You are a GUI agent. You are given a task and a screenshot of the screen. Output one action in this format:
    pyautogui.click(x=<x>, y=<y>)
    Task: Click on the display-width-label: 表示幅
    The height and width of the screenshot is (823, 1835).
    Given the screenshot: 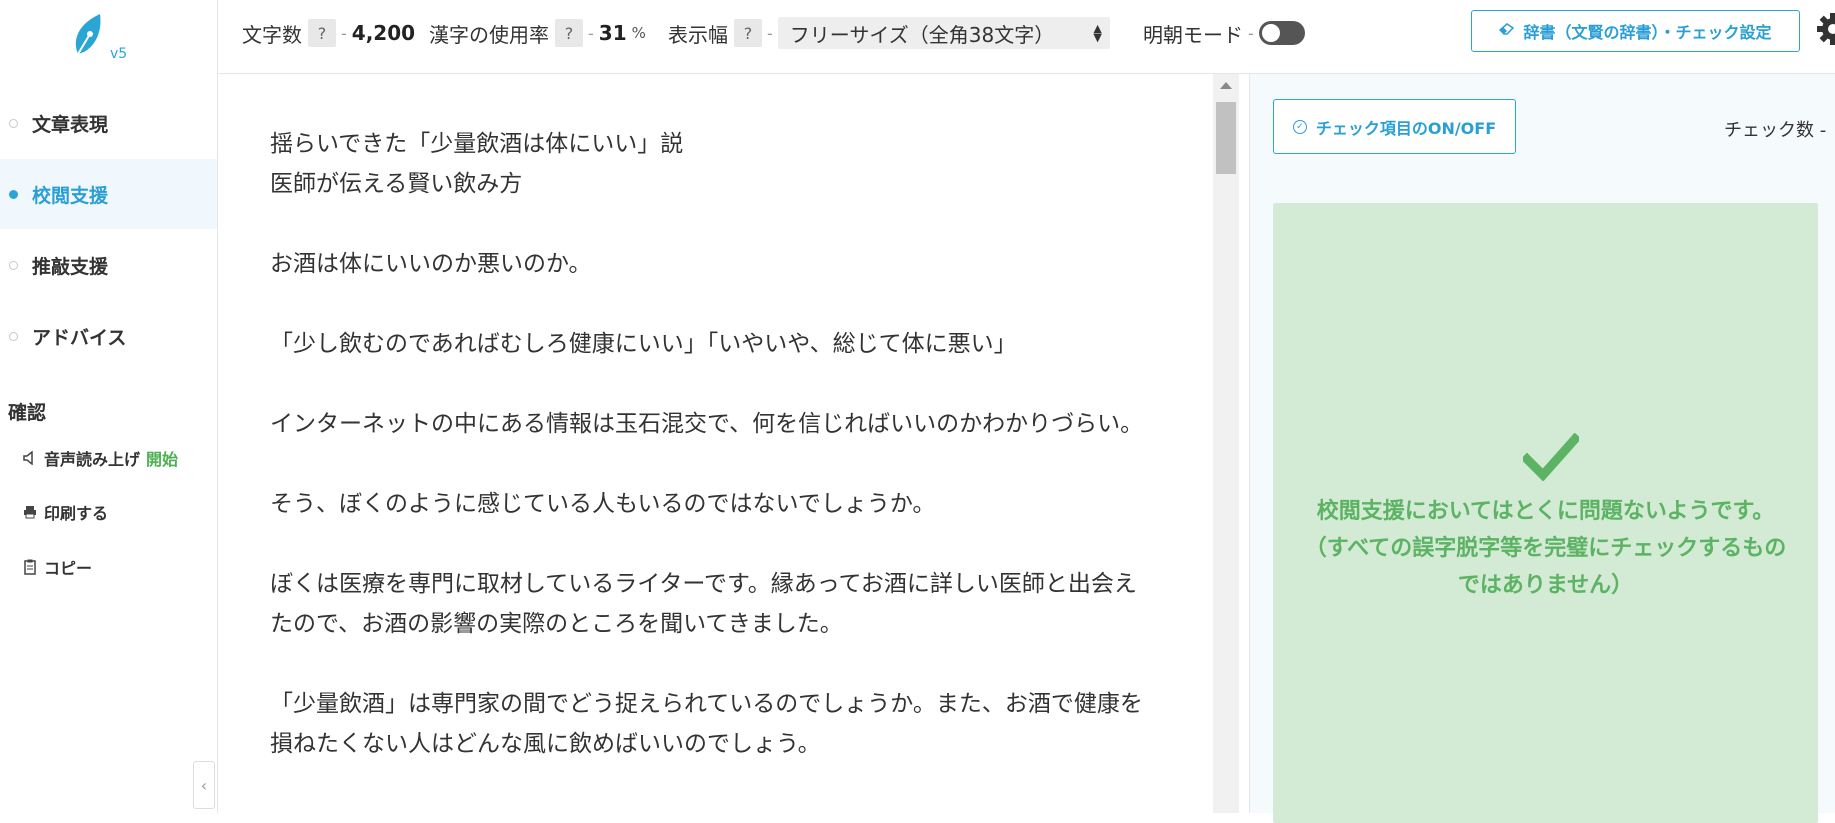 What is the action you would take?
    pyautogui.click(x=698, y=34)
    